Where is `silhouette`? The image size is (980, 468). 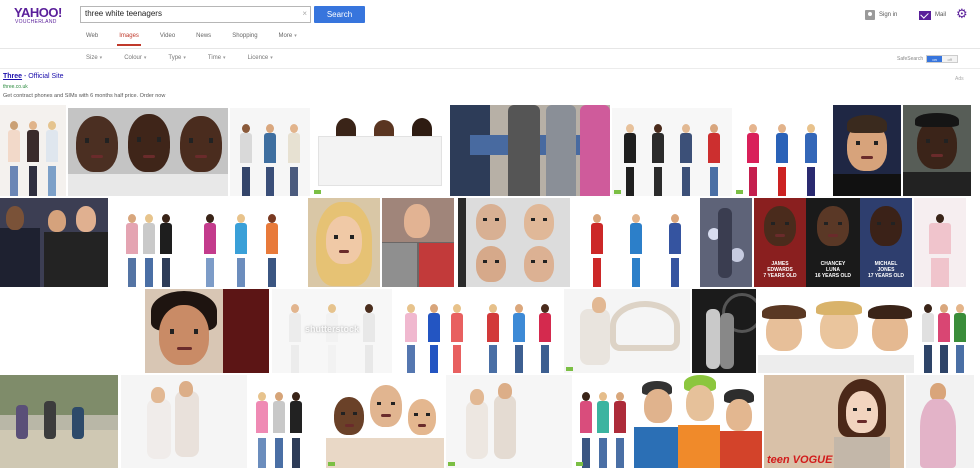
silhouette is located at coordinates (713, 339).